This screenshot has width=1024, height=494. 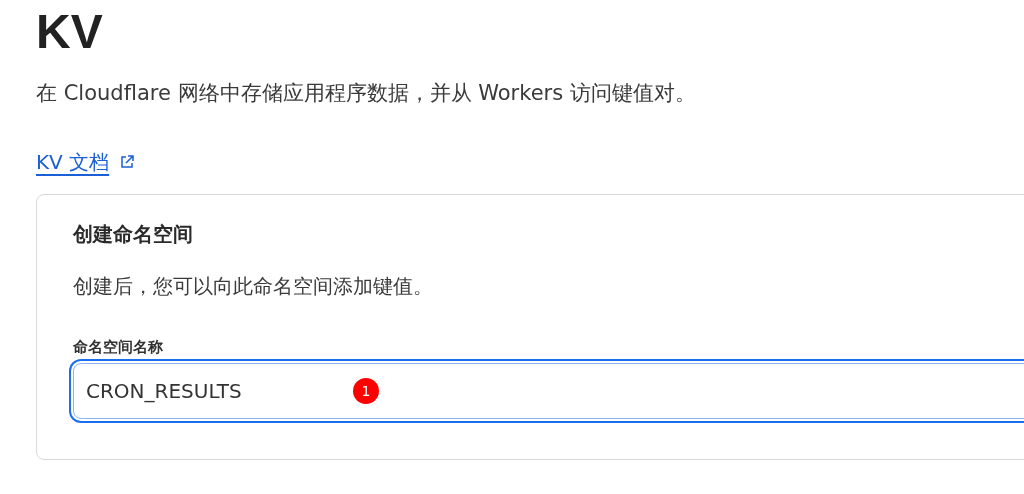 I want to click on external-link-icon, so click(x=127, y=162).